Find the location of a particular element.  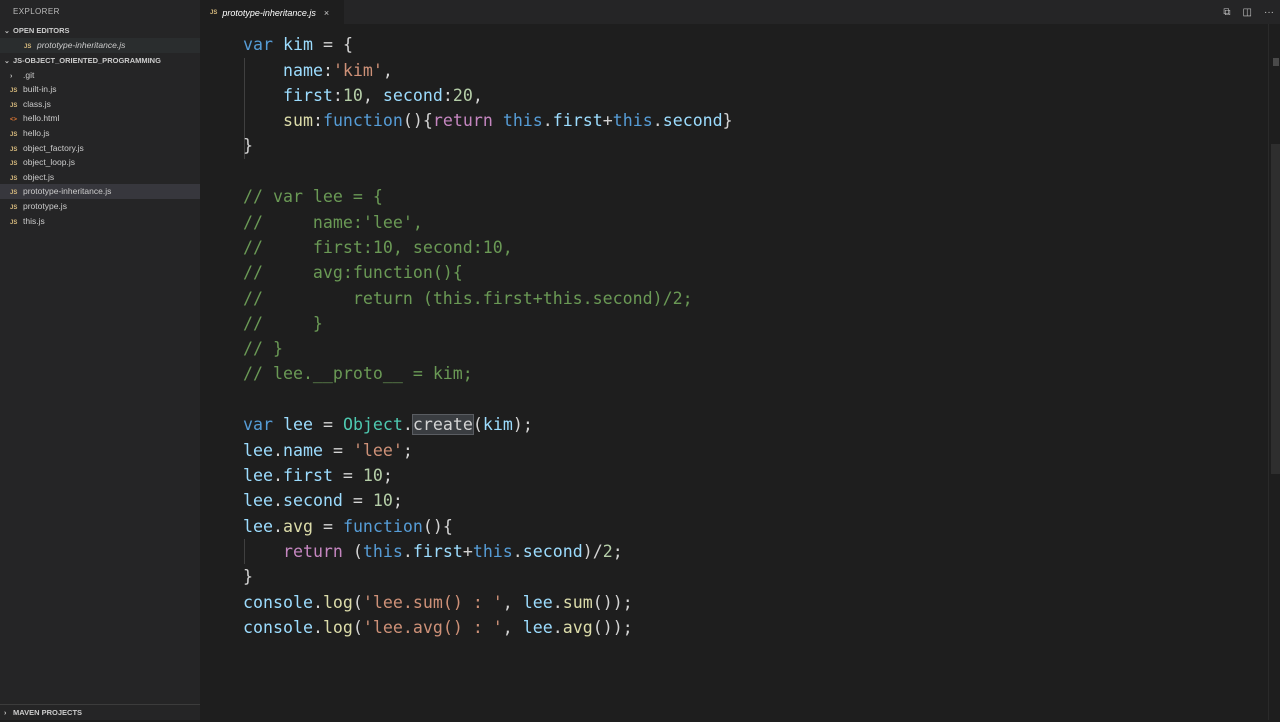

code-token: 'lee.avg() : ' is located at coordinates (432, 627).